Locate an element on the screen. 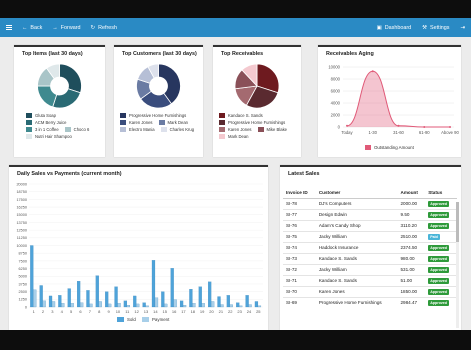 This screenshot has width=471, height=350. column-header: Status is located at coordinates (441, 193).